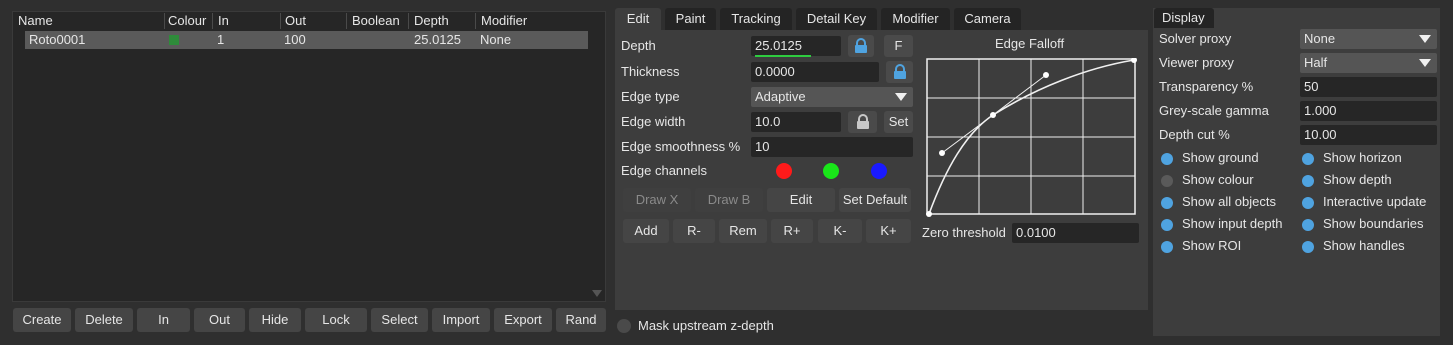 The width and height of the screenshot is (1453, 345). I want to click on show-depth-toggle, so click(1308, 181).